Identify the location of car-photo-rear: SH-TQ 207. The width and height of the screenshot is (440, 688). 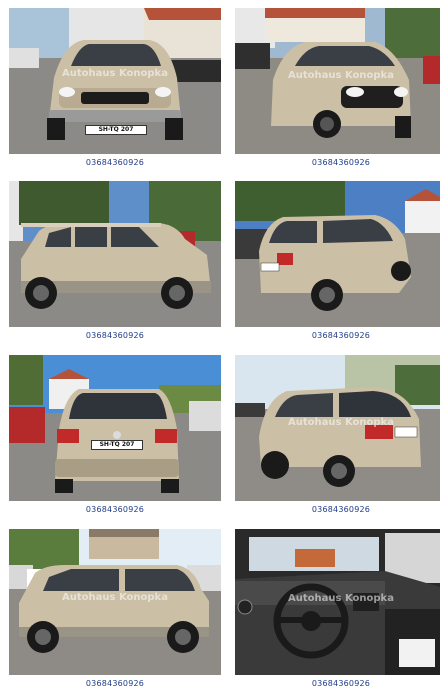
(115, 428).